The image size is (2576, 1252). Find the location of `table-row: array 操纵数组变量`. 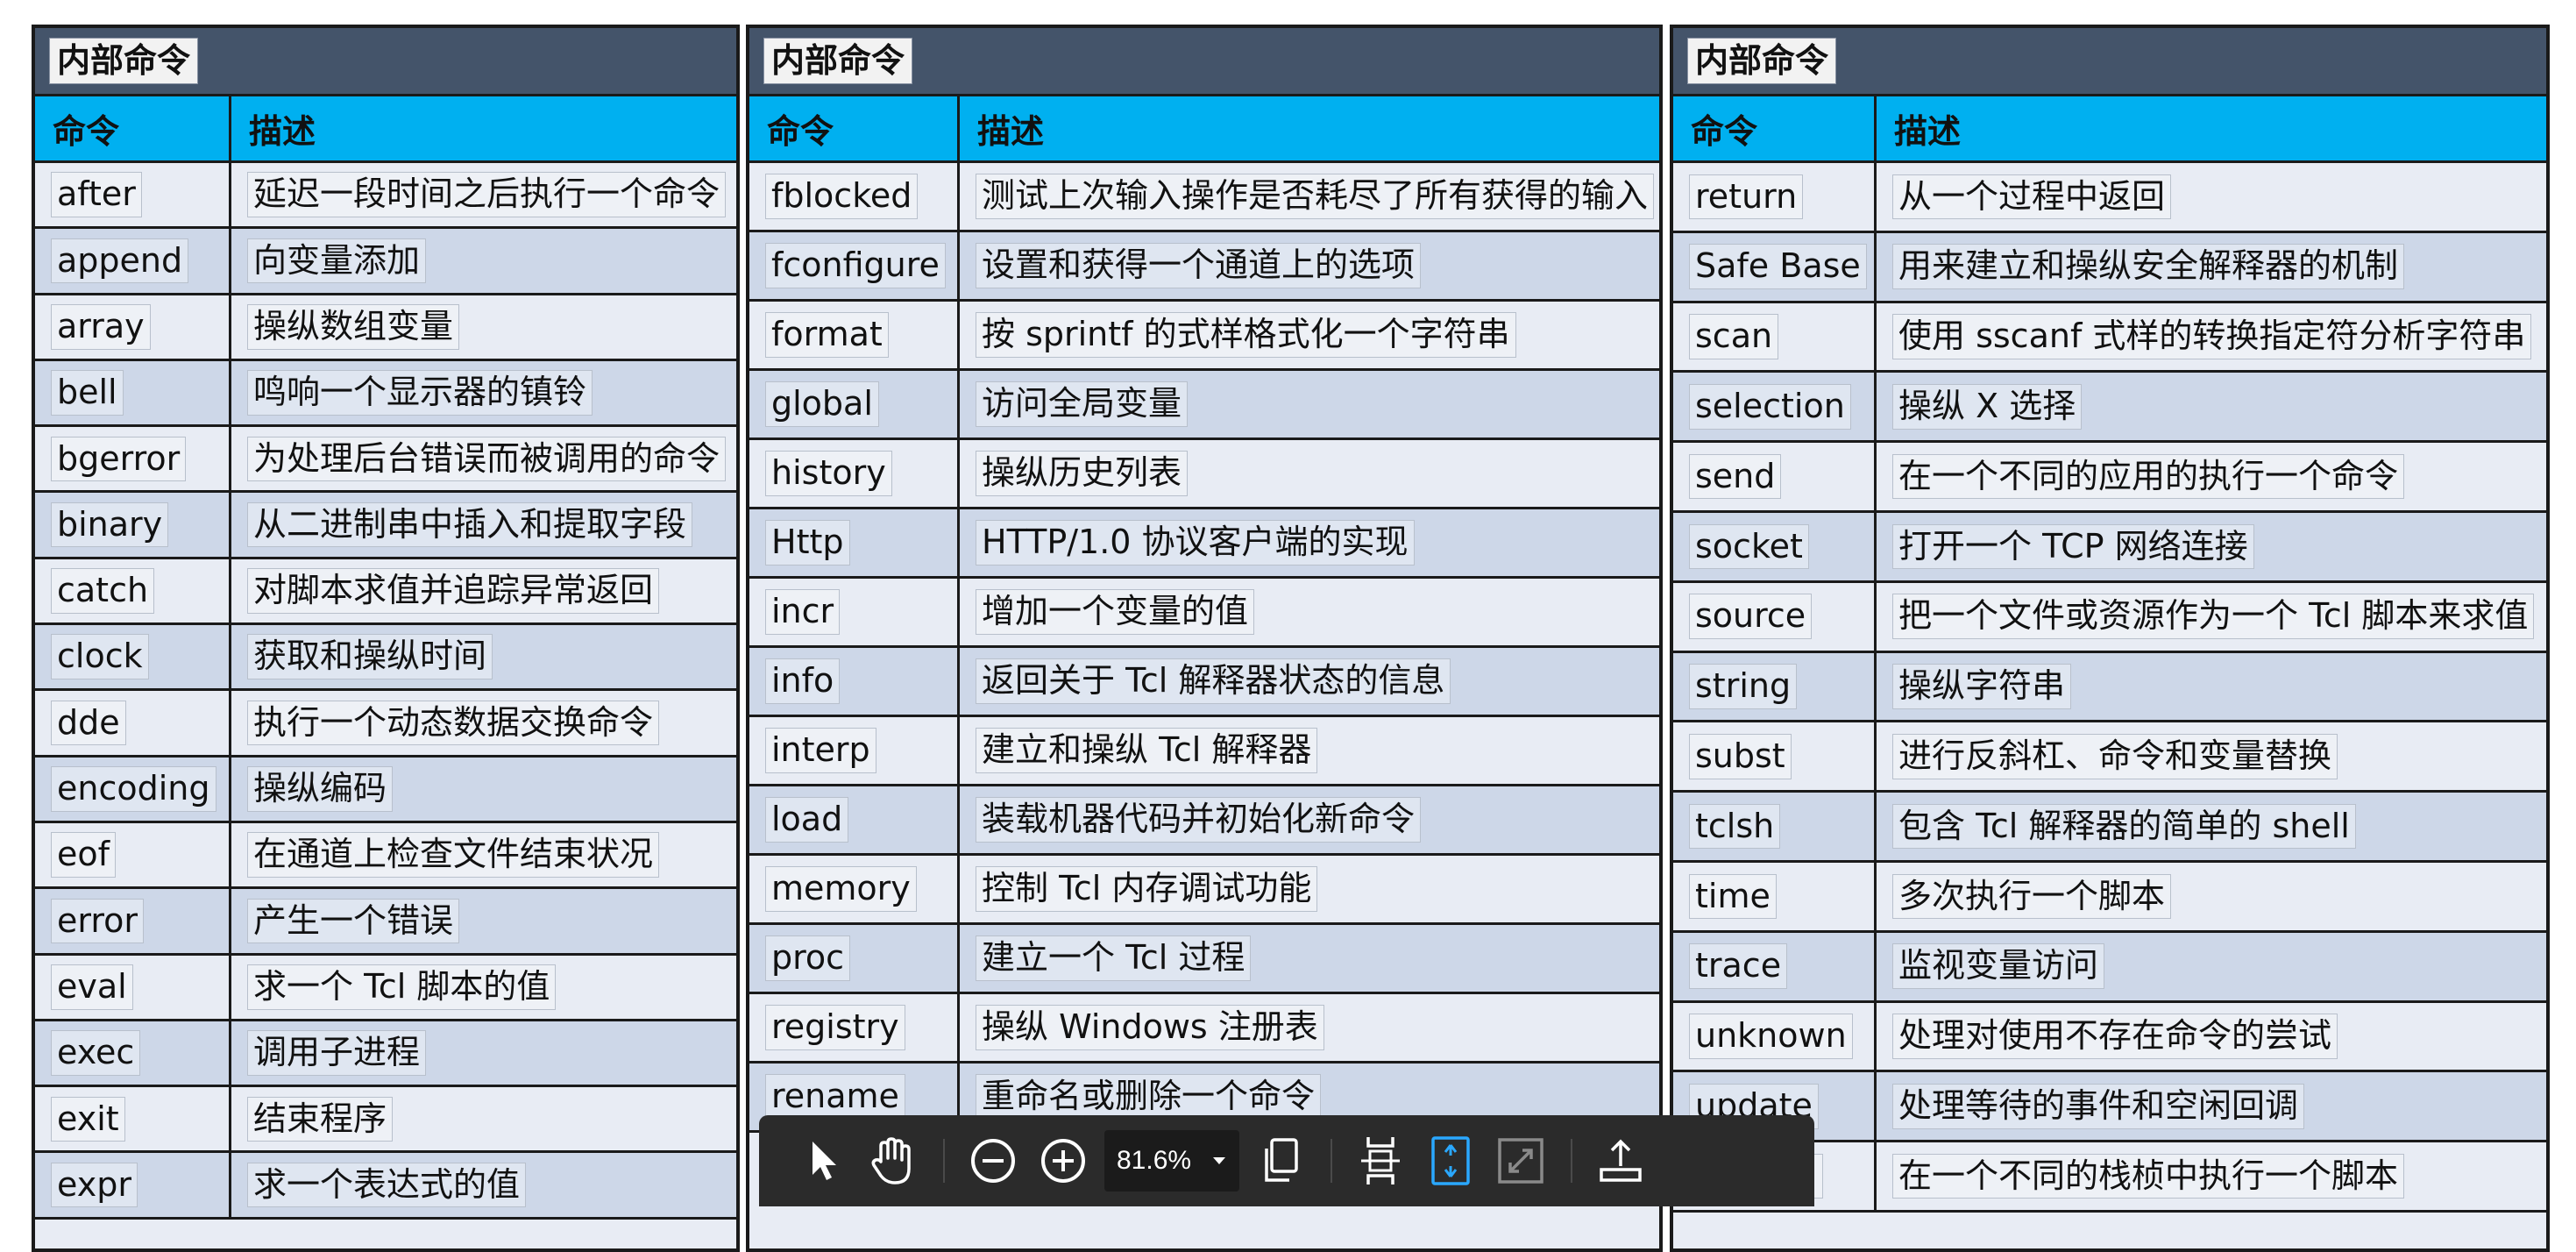

table-row: array 操纵数组变量 is located at coordinates (385, 328).